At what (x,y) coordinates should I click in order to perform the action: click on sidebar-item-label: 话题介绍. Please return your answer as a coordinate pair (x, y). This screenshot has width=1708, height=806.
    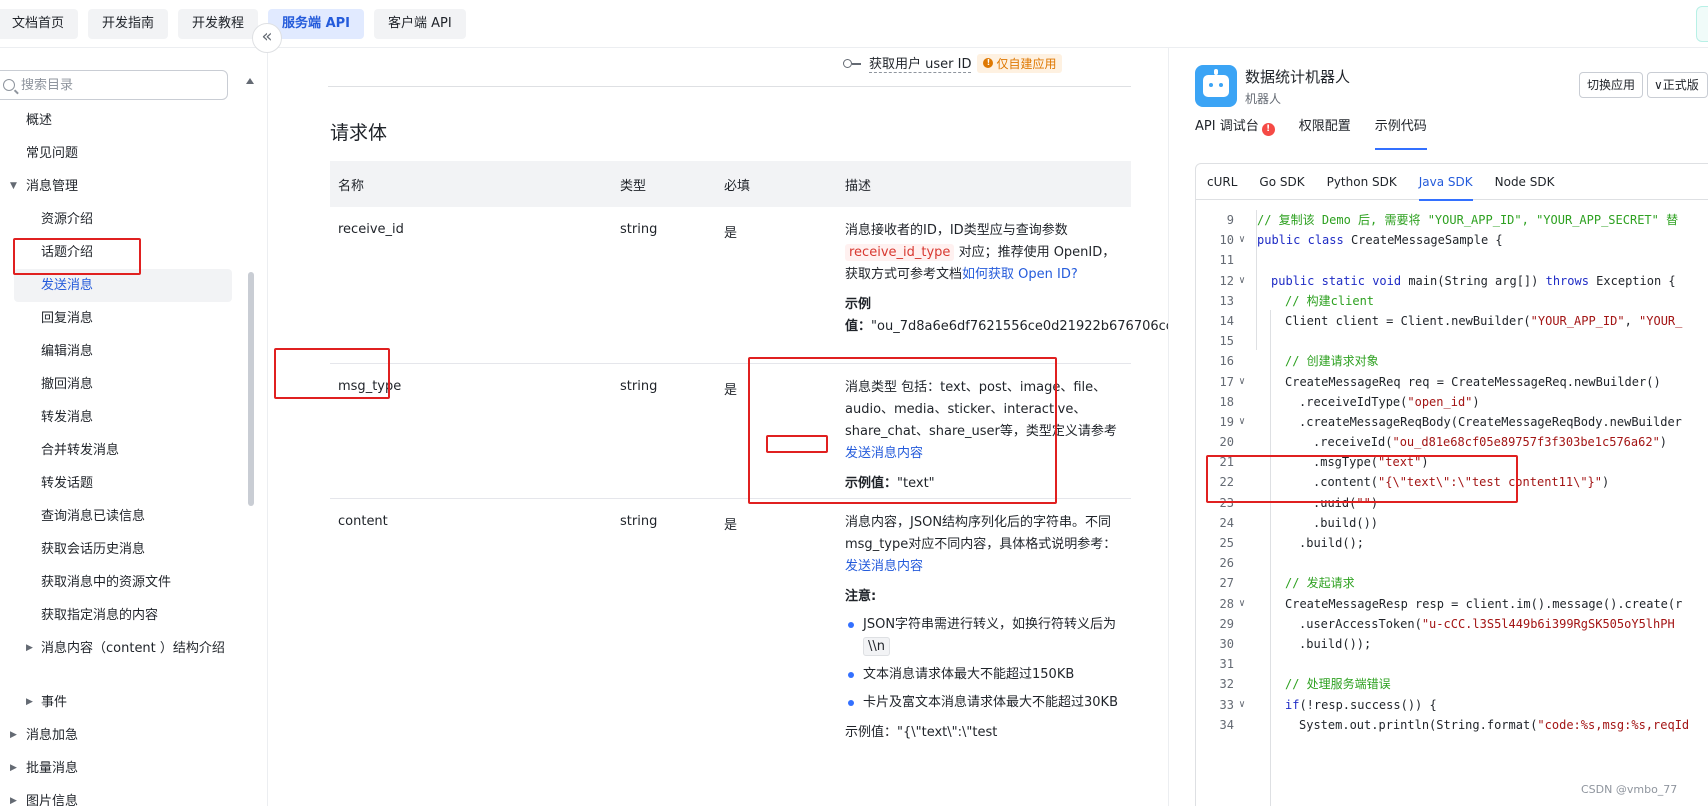
    Looking at the image, I should click on (67, 252).